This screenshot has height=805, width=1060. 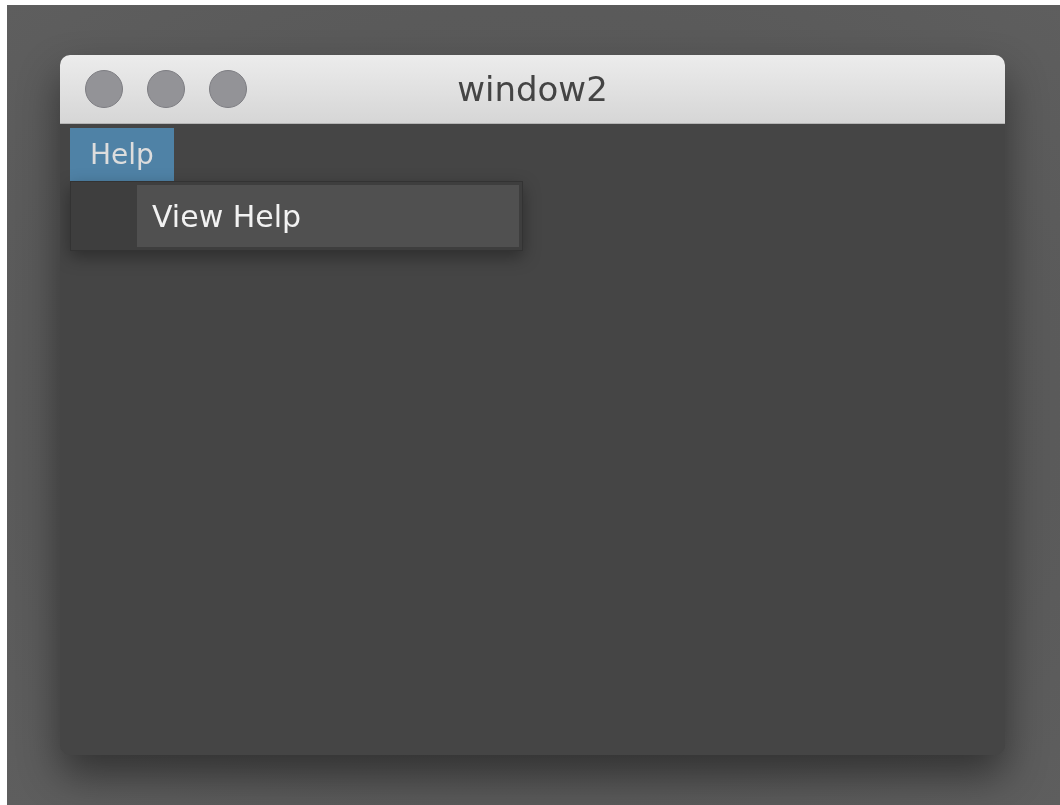 What do you see at coordinates (328, 216) in the screenshot?
I see `menu-entry: View Help` at bounding box center [328, 216].